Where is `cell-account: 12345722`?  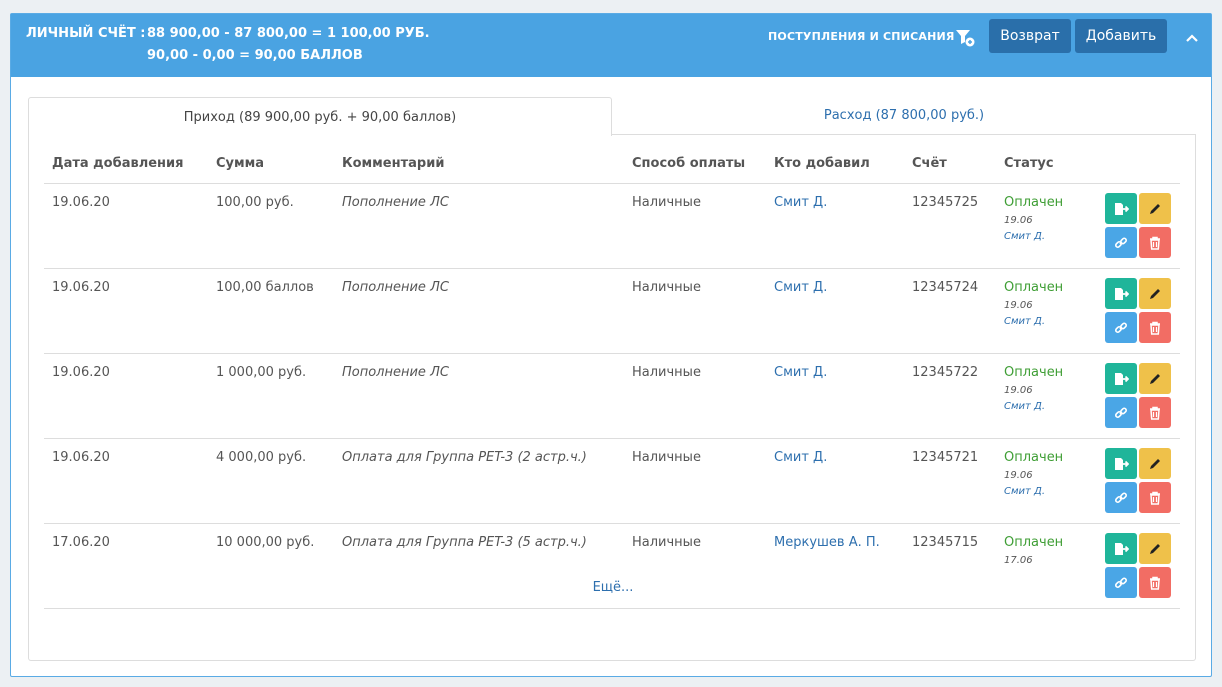 cell-account: 12345722 is located at coordinates (945, 372).